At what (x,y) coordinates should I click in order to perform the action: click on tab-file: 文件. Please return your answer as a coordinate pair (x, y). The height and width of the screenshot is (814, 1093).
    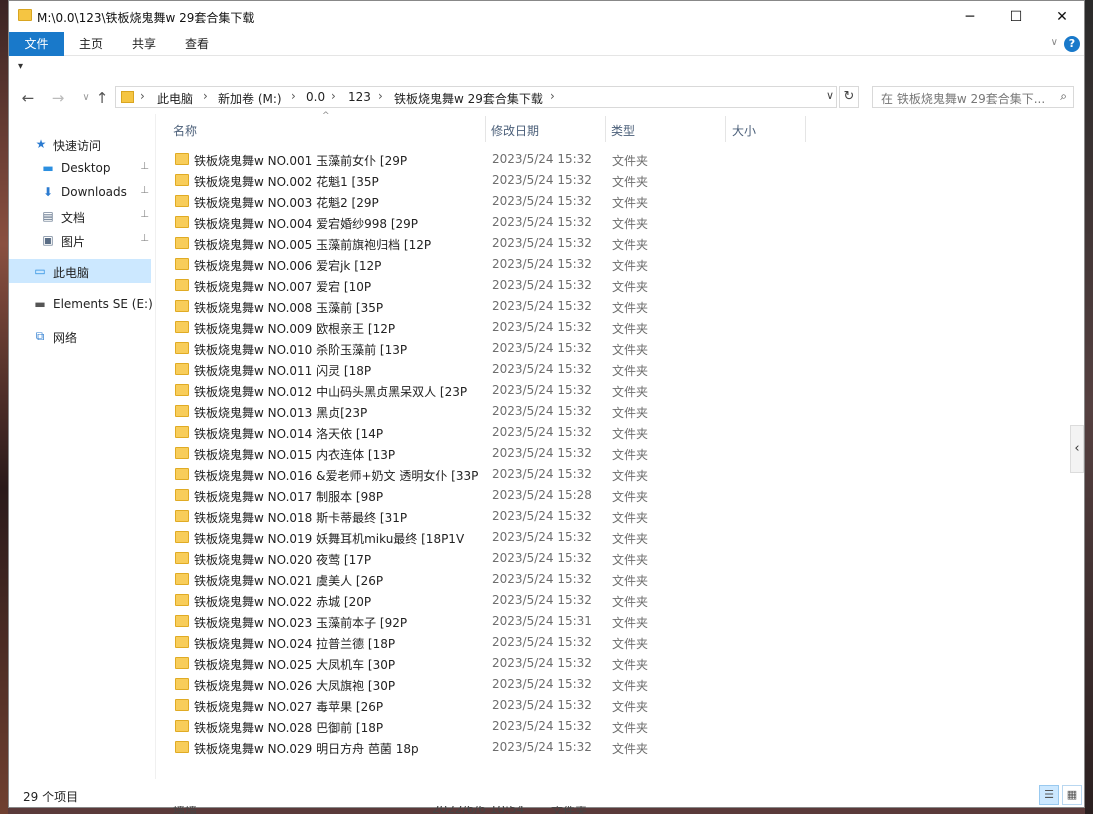
    Looking at the image, I should click on (36, 44).